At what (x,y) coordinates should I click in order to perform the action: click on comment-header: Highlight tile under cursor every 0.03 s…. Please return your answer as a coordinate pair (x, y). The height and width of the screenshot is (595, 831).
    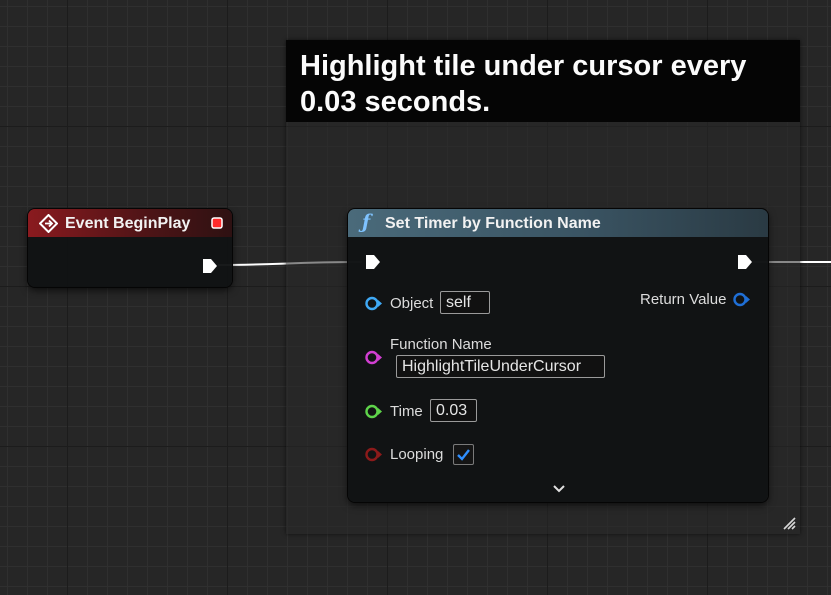
    Looking at the image, I should click on (543, 81).